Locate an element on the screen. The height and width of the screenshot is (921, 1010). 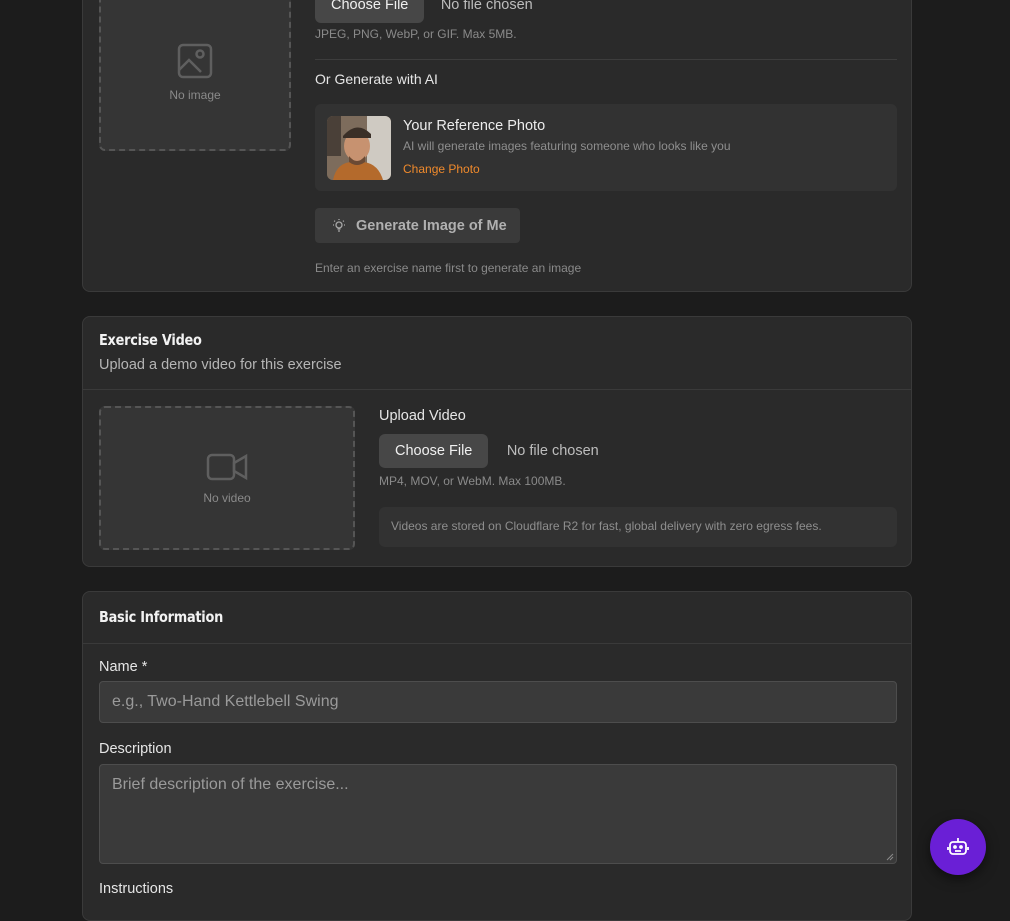
video-camera-icon is located at coordinates (227, 467).